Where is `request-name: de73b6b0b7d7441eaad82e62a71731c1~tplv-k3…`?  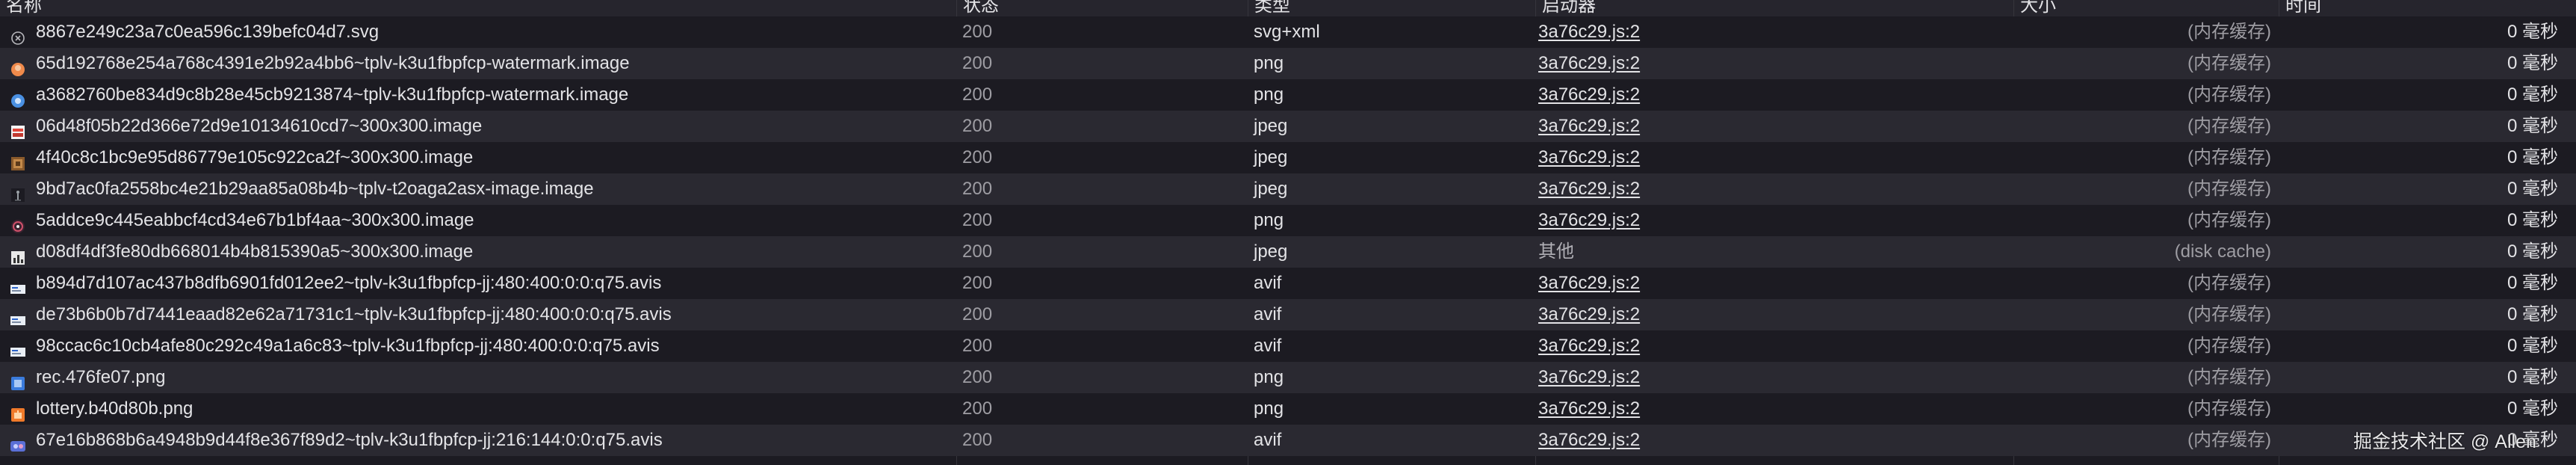
request-name: de73b6b0b7d7441eaad82e62a71731c1~tplv-k3… is located at coordinates (354, 314).